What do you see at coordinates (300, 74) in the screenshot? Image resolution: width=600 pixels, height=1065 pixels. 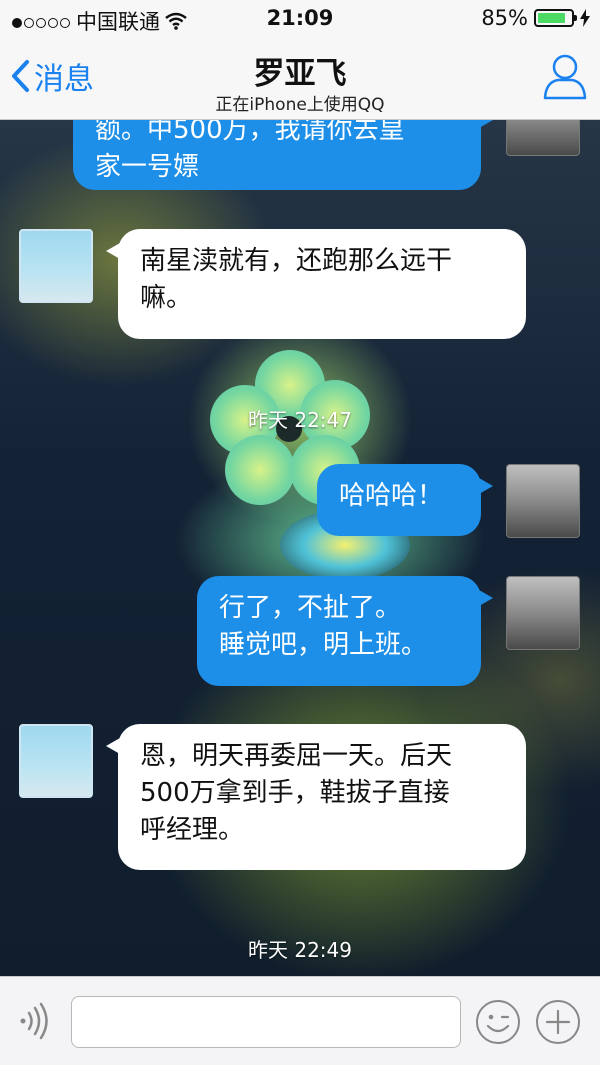 I see `contact-name-title: 罗亚飞` at bounding box center [300, 74].